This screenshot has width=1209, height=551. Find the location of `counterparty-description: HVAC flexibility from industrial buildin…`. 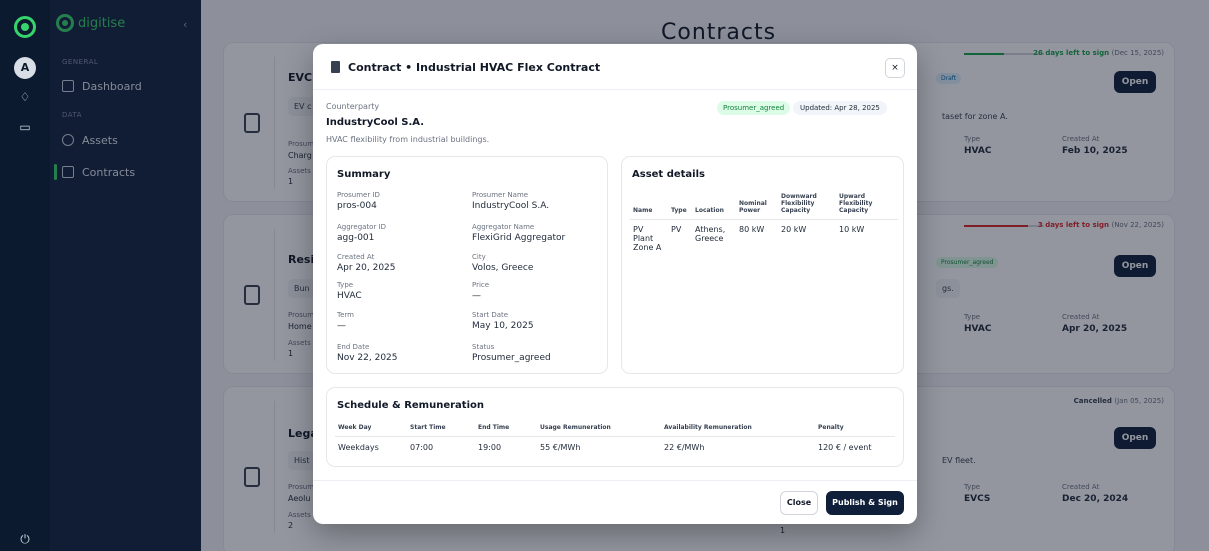

counterparty-description: HVAC flexibility from industrial buildin… is located at coordinates (408, 139).